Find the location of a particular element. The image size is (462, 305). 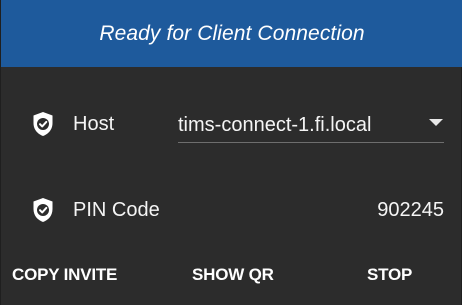

pin-code-value: 902245 is located at coordinates (410, 209).